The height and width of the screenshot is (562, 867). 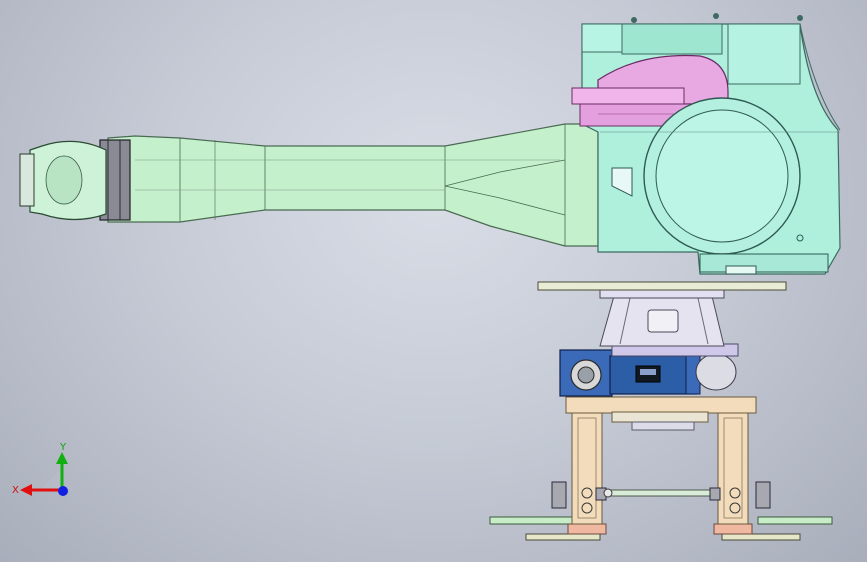 What do you see at coordinates (563, 537) in the screenshot?
I see `left-foot-plate-lower` at bounding box center [563, 537].